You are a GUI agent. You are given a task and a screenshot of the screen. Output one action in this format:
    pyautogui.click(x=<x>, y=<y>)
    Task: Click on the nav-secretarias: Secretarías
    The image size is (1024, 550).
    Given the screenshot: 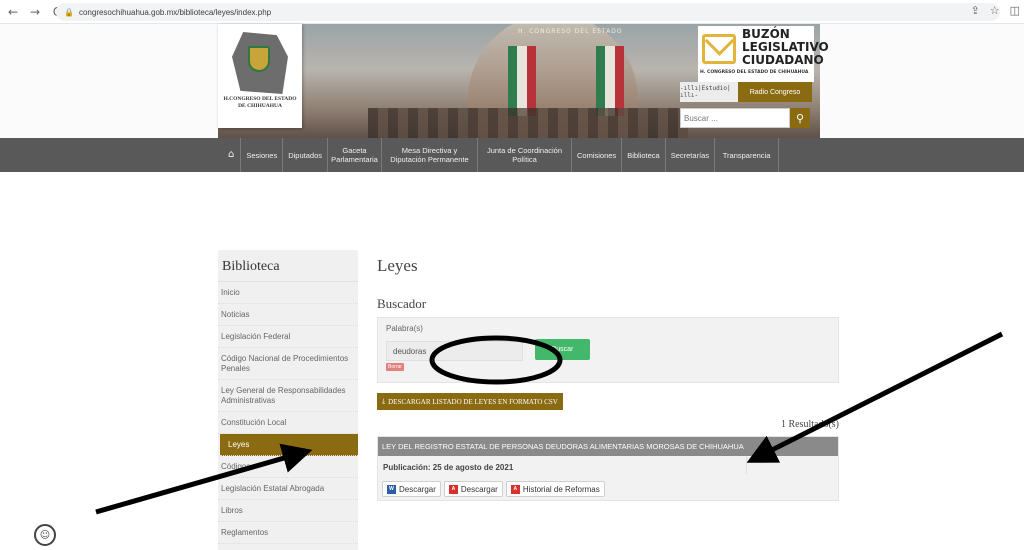 What is the action you would take?
    pyautogui.click(x=691, y=155)
    